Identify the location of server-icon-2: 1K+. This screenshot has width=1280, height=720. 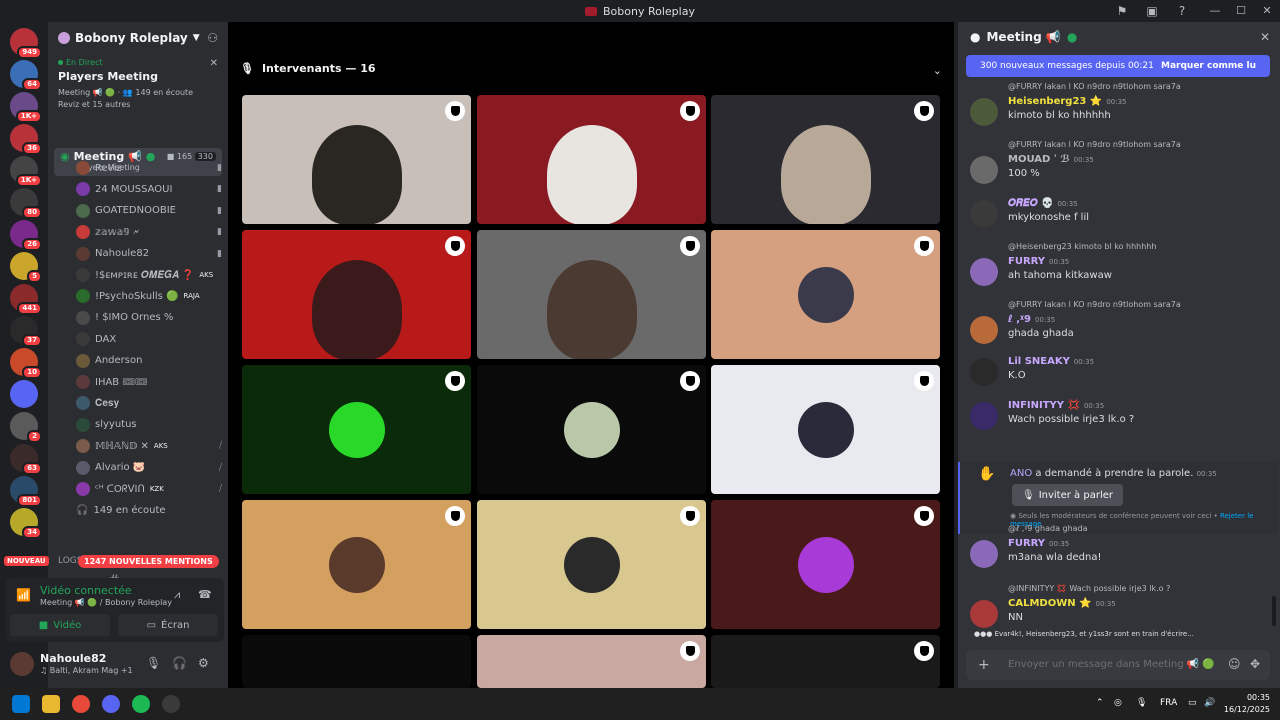
(26, 107).